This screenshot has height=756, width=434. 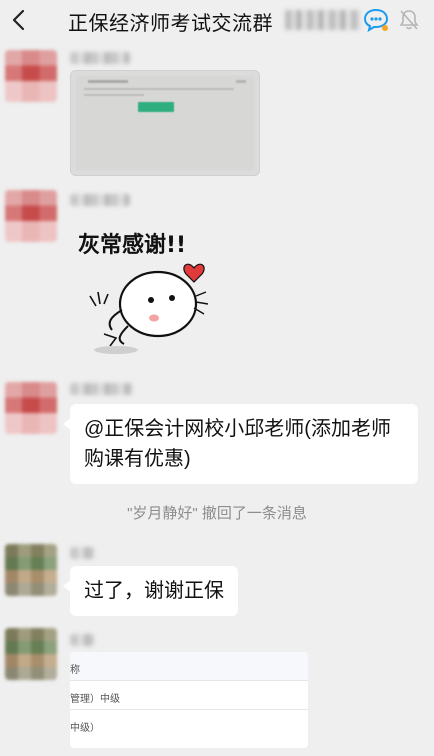 What do you see at coordinates (151, 295) in the screenshot?
I see `thanks-sticker: 灰常感谢!!` at bounding box center [151, 295].